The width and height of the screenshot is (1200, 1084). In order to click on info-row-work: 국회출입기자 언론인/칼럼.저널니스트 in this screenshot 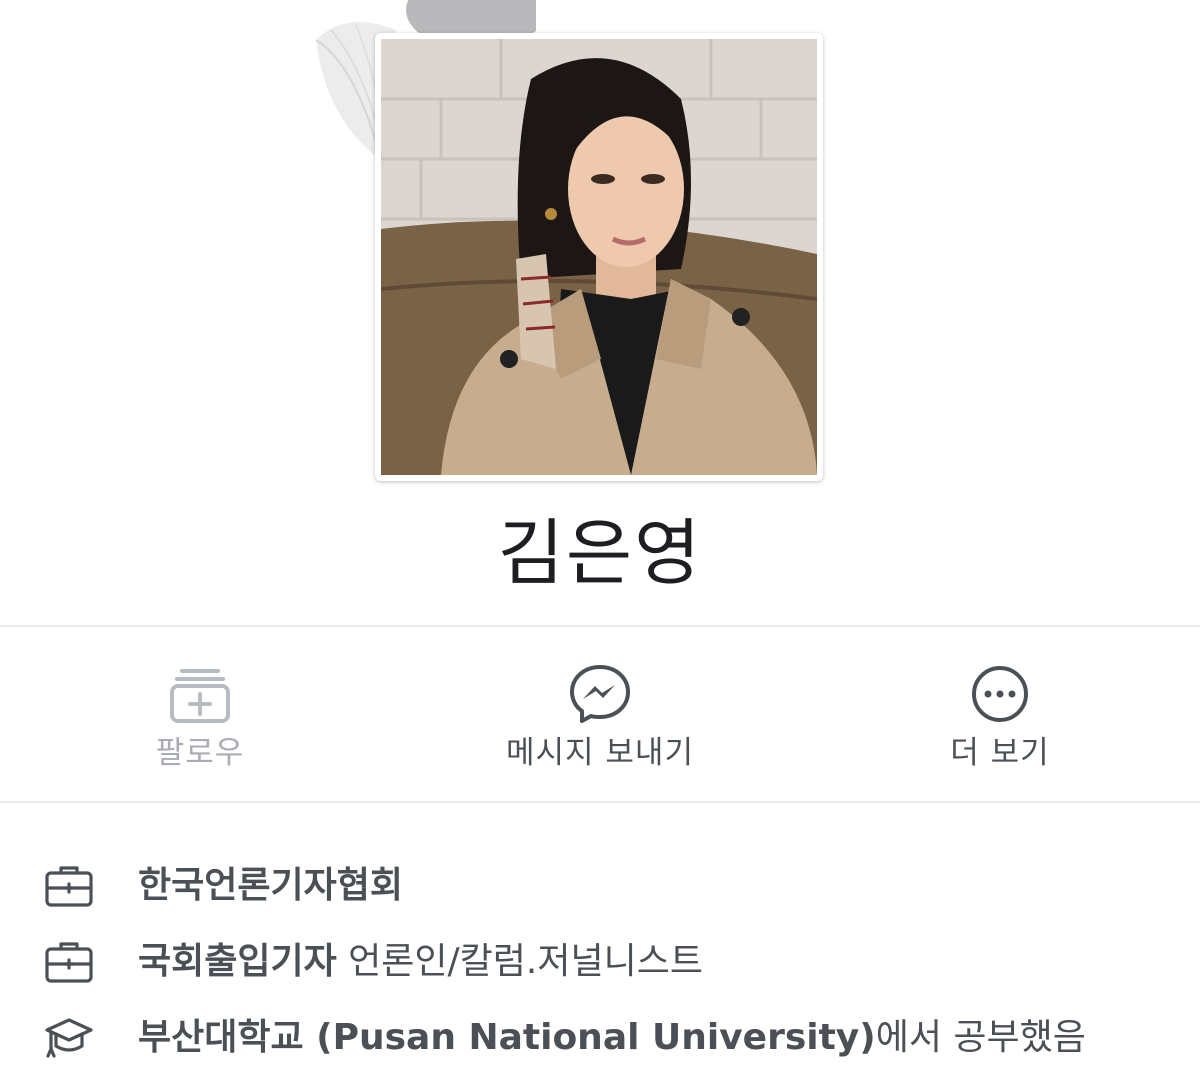, I will do `click(600, 962)`.